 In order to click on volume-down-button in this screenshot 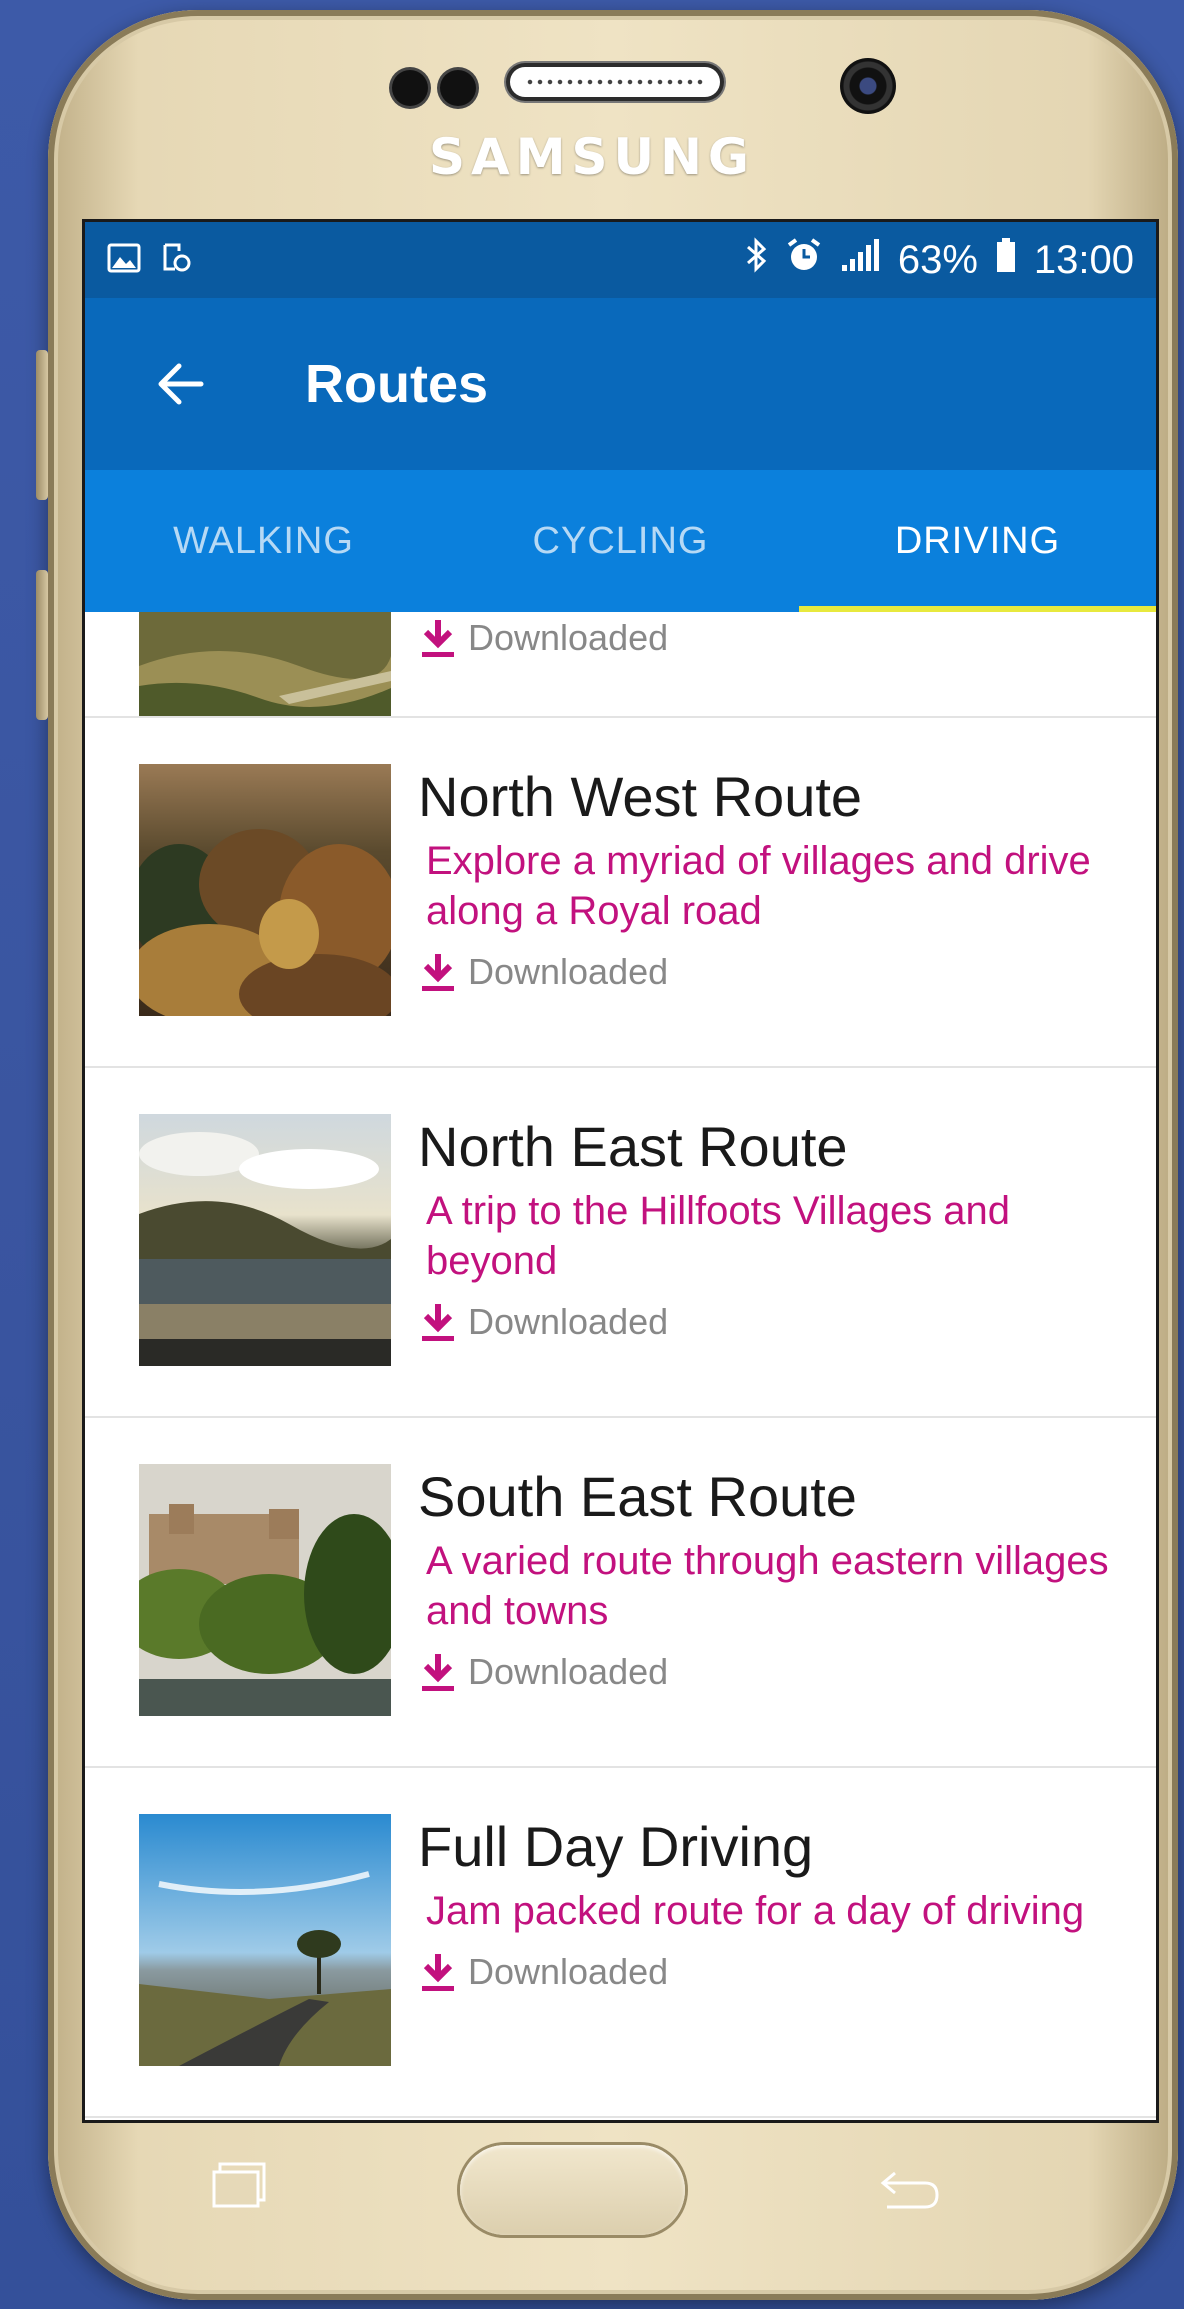, I will do `click(42, 645)`.